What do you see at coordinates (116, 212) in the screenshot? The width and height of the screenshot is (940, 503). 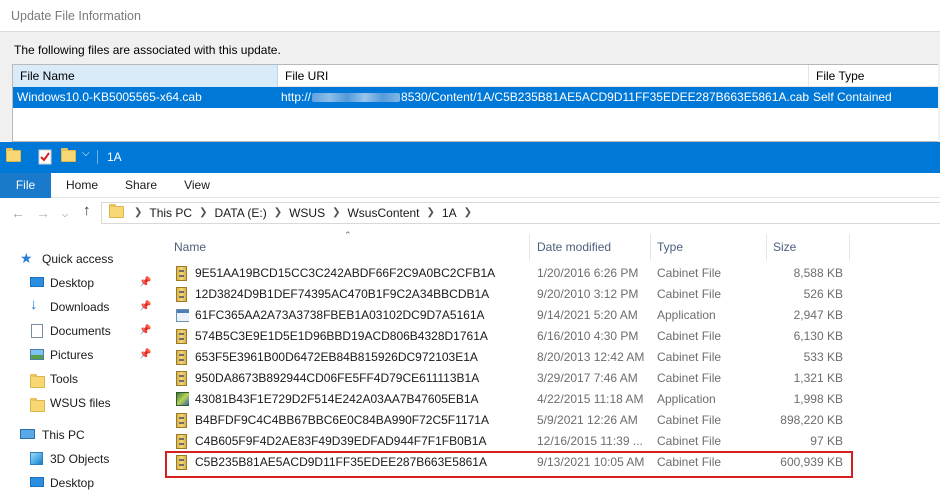 I see `address-folder-icon` at bounding box center [116, 212].